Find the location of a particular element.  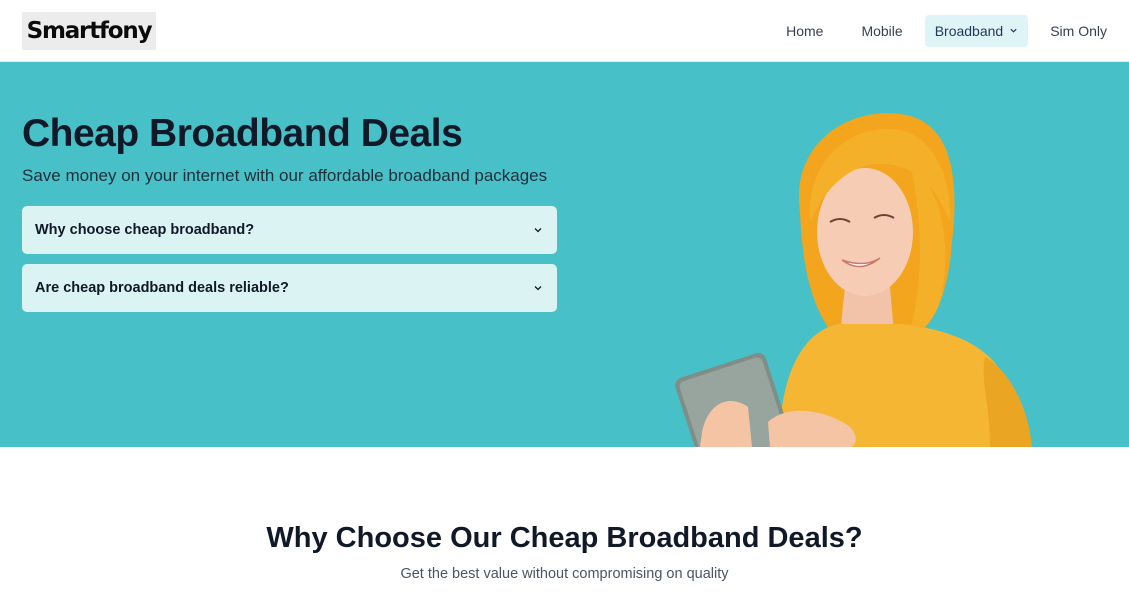

nav-broadband-dropdown: Broadband is located at coordinates (976, 30).